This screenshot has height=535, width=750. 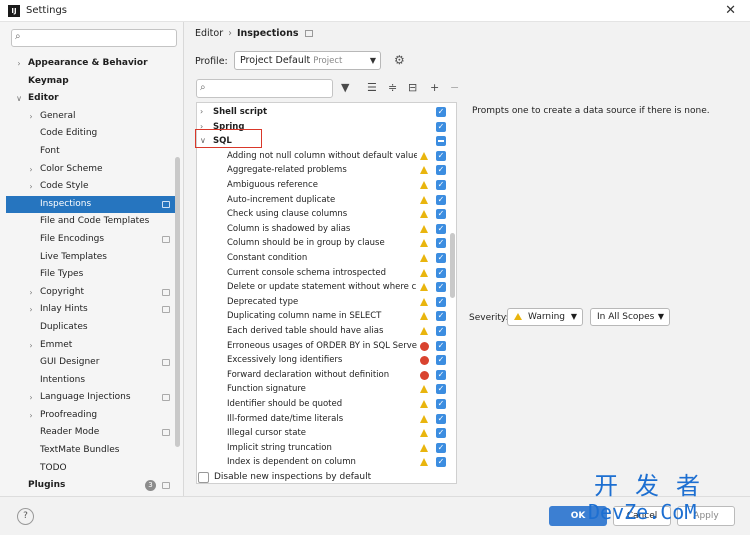 I want to click on sidebar-item-code-editing: Code Editing, so click(x=91, y=134).